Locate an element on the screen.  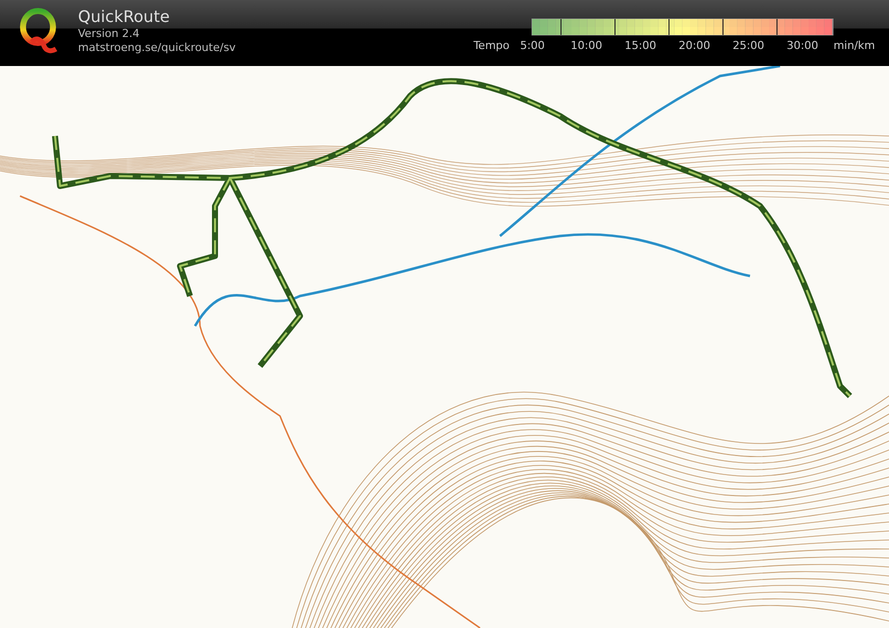
logo-icon is located at coordinates (38, 31).